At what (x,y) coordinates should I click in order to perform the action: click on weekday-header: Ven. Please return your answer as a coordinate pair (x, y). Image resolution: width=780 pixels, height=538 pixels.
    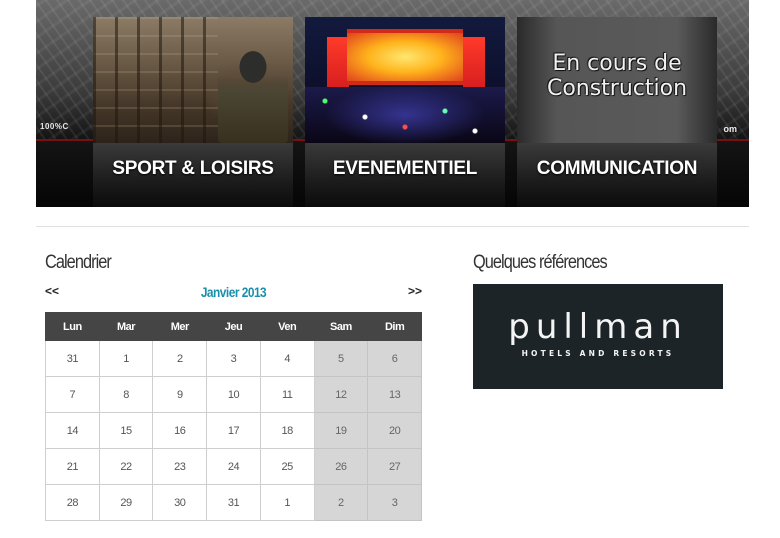
    Looking at the image, I should click on (287, 326).